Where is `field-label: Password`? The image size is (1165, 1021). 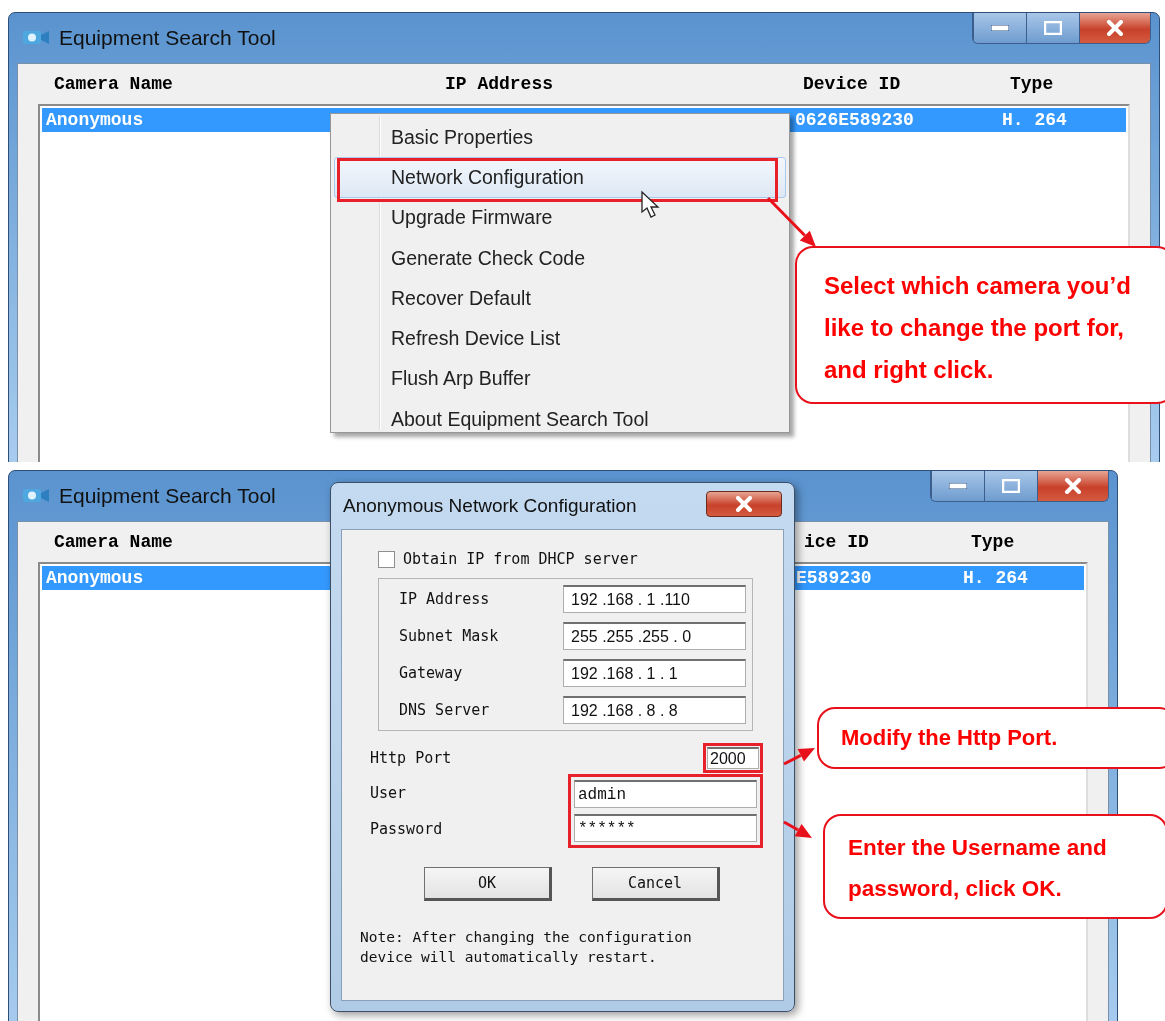 field-label: Password is located at coordinates (407, 829).